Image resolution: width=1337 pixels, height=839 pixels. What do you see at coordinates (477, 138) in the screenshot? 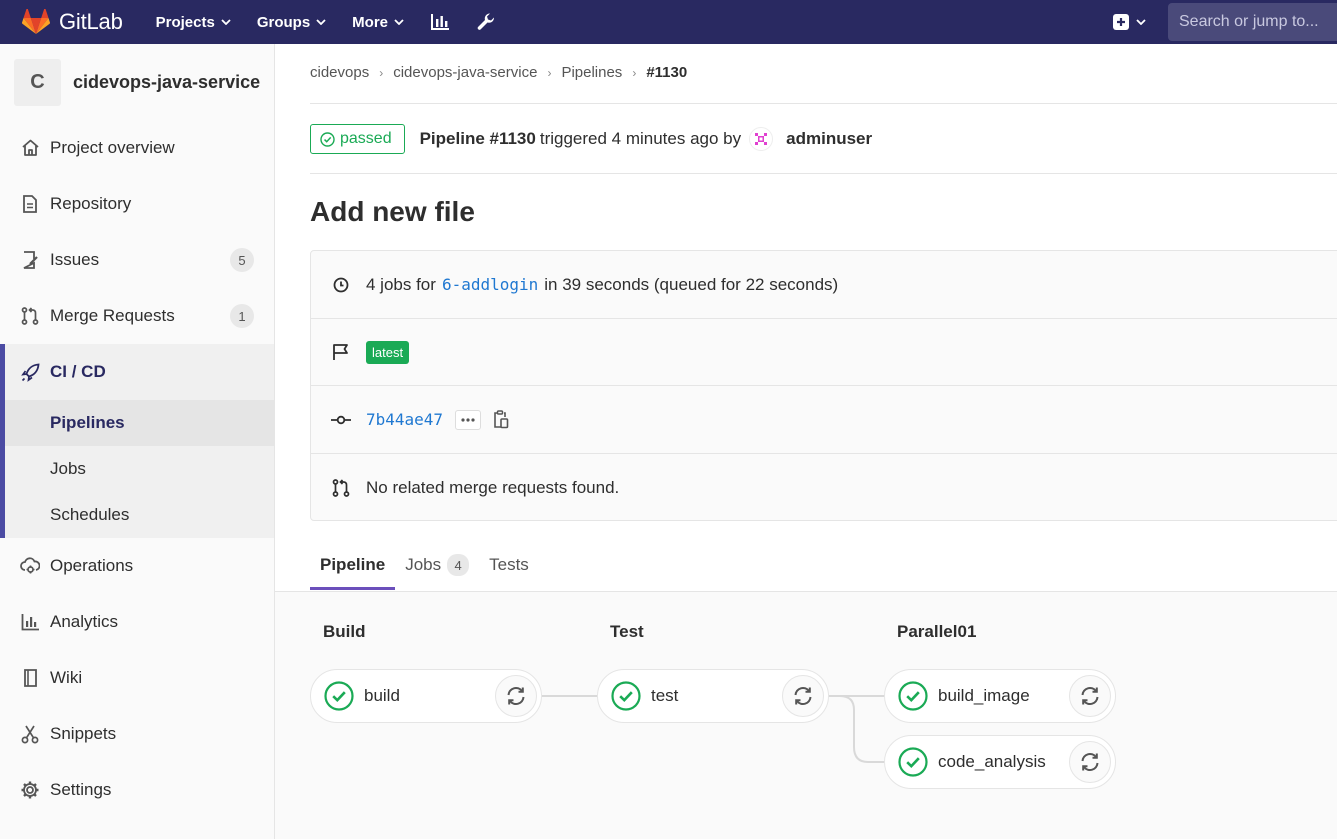
I see `pipeline-label: Pipeline #1130` at bounding box center [477, 138].